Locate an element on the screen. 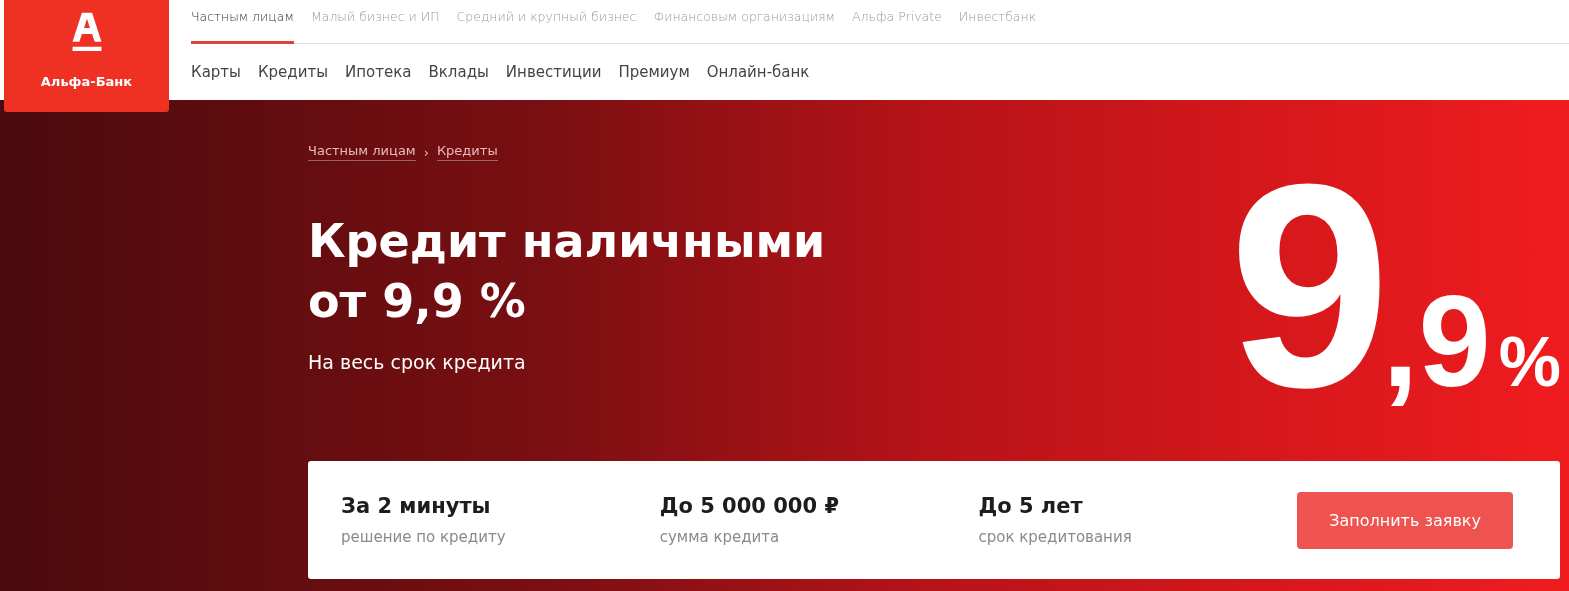  feature-value: До 5 лет is located at coordinates (1031, 506).